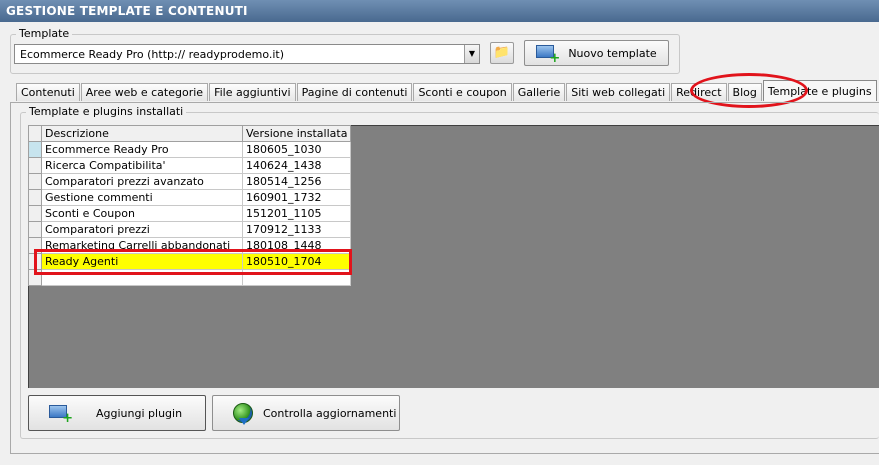  I want to click on plugin-version: 180514_1256, so click(296, 181).